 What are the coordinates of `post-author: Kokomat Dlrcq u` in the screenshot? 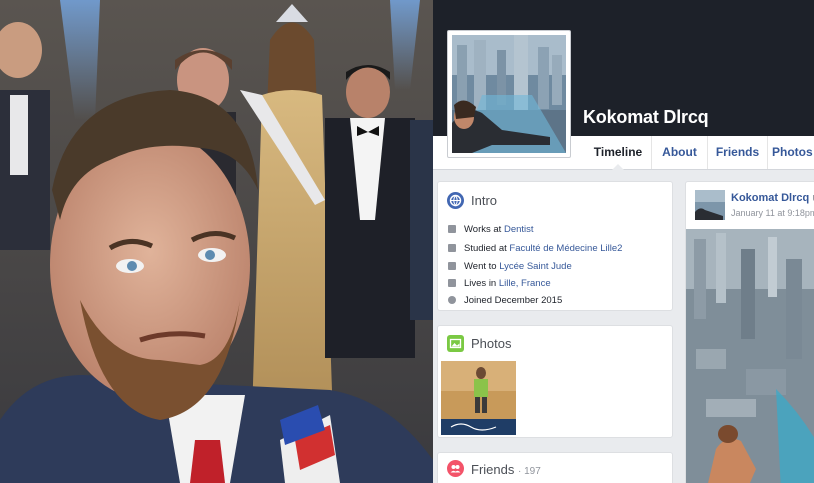 It's located at (772, 198).